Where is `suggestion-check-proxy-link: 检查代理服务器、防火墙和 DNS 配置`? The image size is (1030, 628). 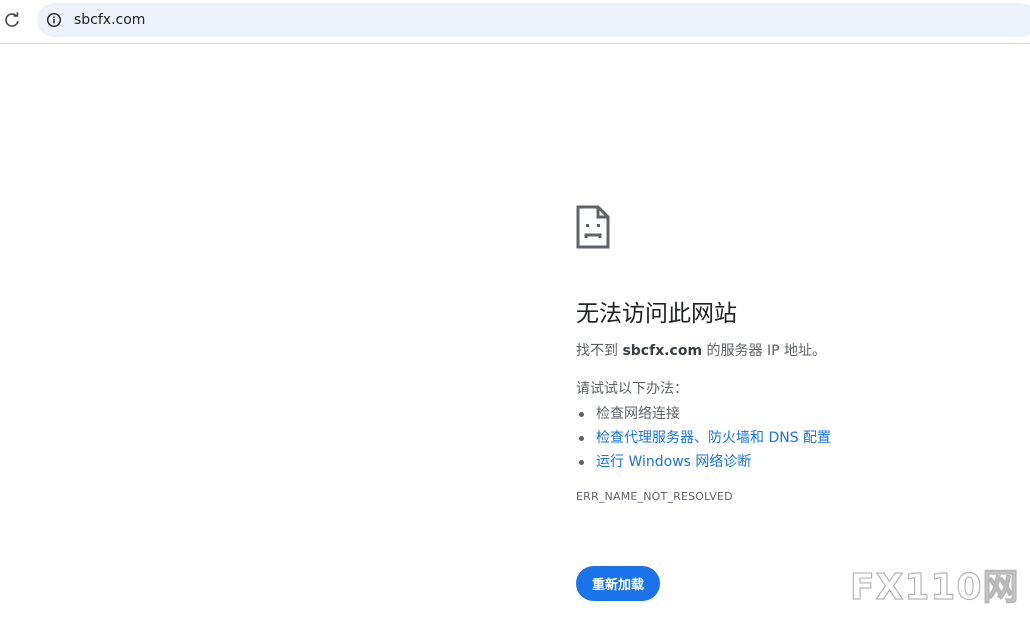
suggestion-check-proxy-link: 检查代理服务器、防火墙和 DNS 配置 is located at coordinates (797, 438).